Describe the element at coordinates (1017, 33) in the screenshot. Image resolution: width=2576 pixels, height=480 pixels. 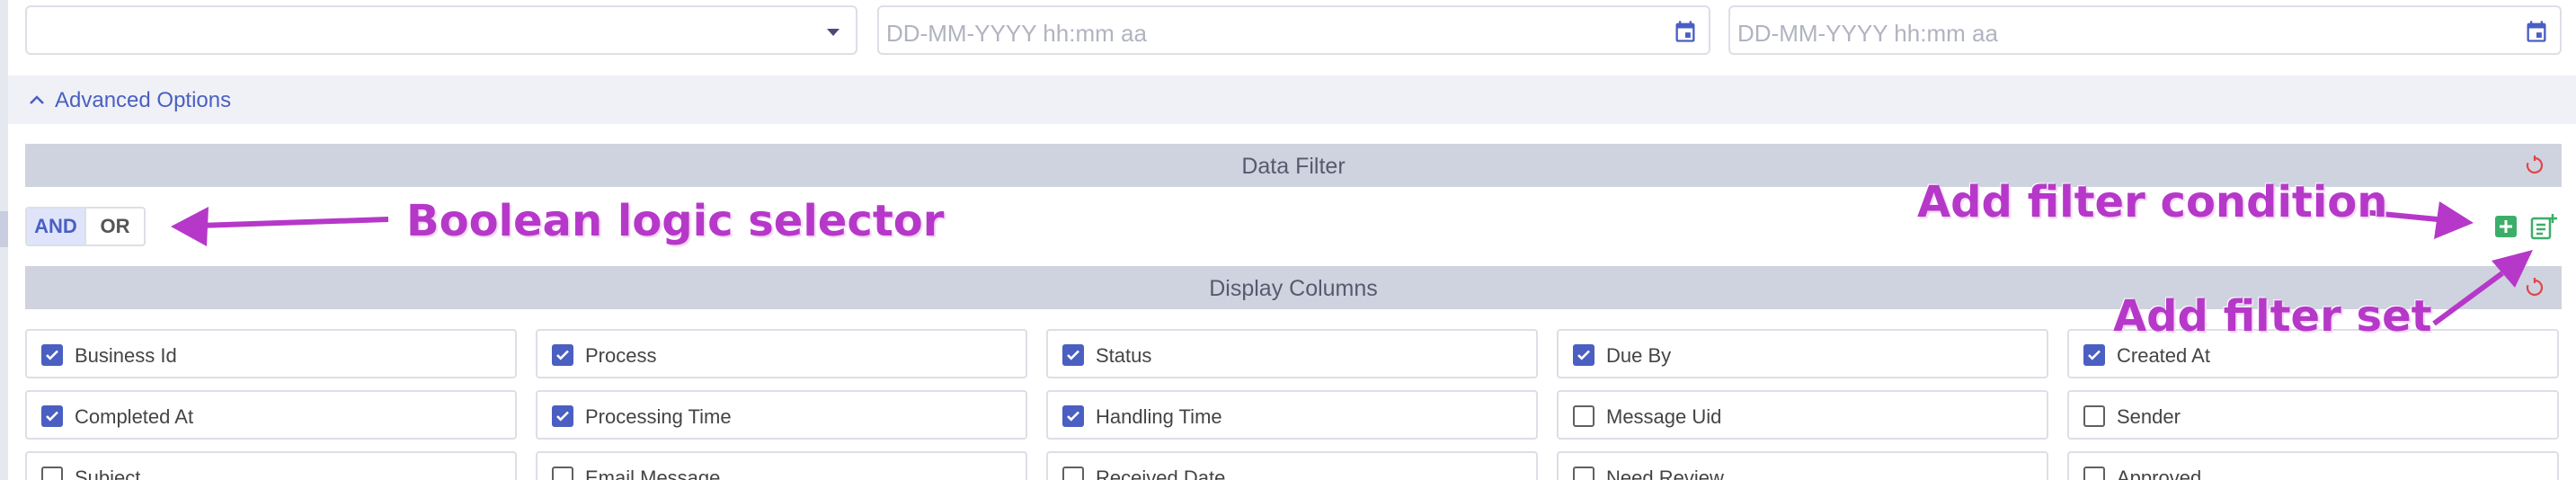
I see `date-from-placeholder: DD-MM-YYYY hh:mm aa` at that location.